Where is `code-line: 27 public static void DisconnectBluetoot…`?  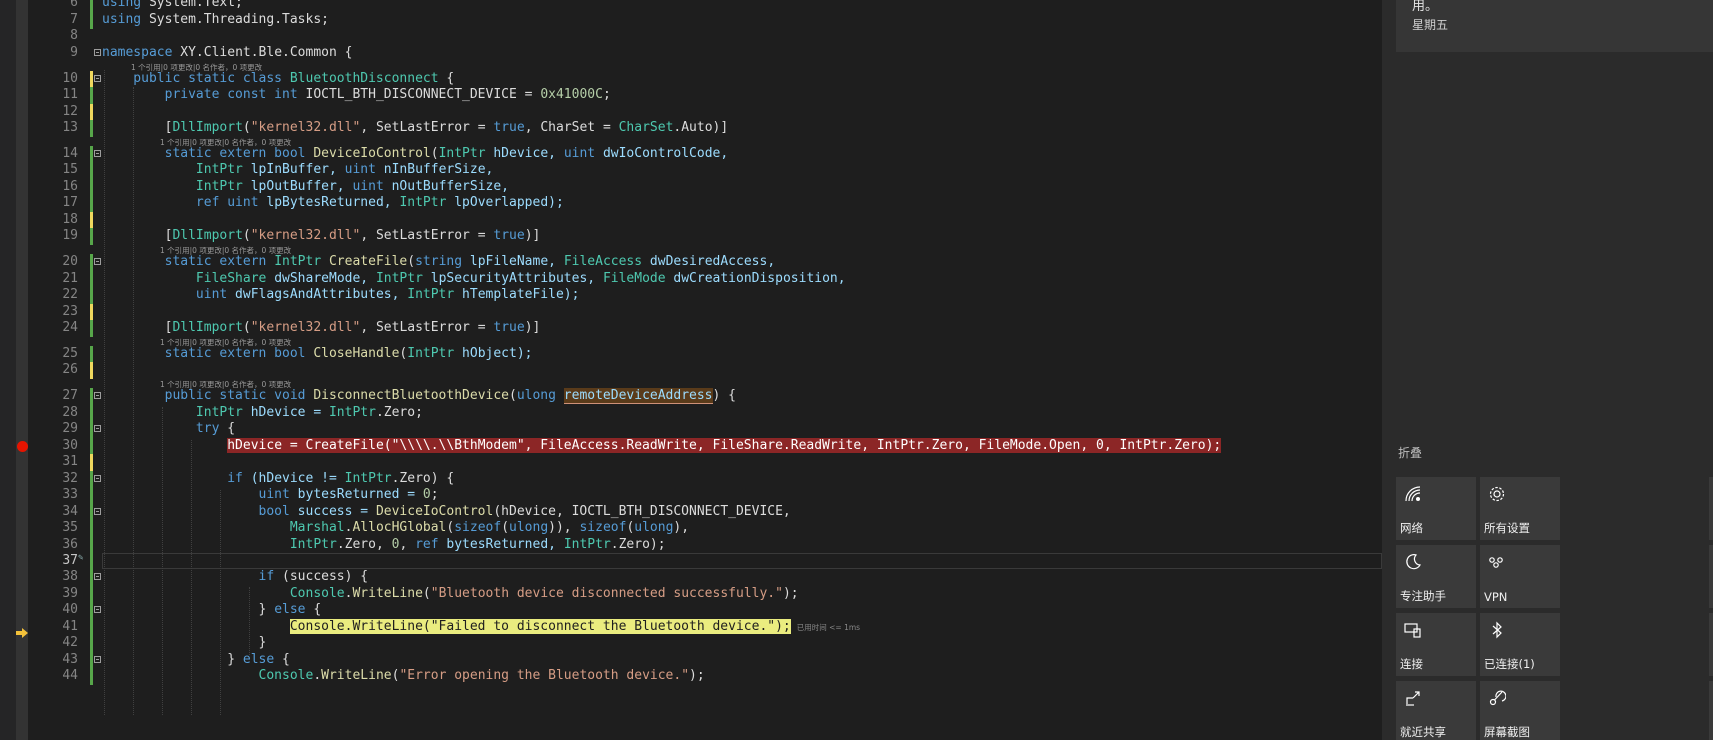
code-line: 27 public static void DisconnectBluetoot… is located at coordinates (691, 396).